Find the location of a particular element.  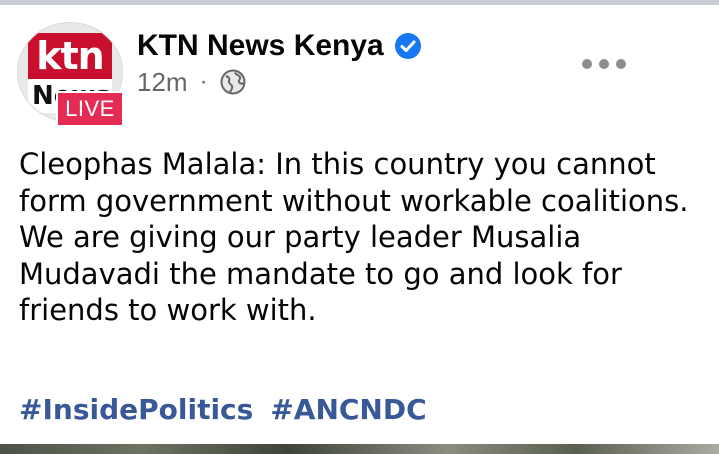

live-badge: LIVE is located at coordinates (90, 109).